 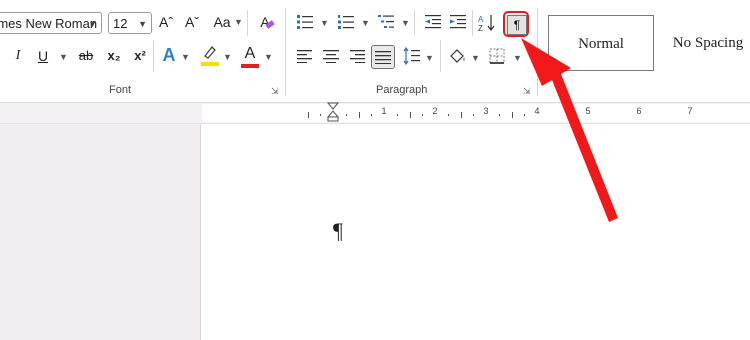 I want to click on borders-icon, so click(x=497, y=56).